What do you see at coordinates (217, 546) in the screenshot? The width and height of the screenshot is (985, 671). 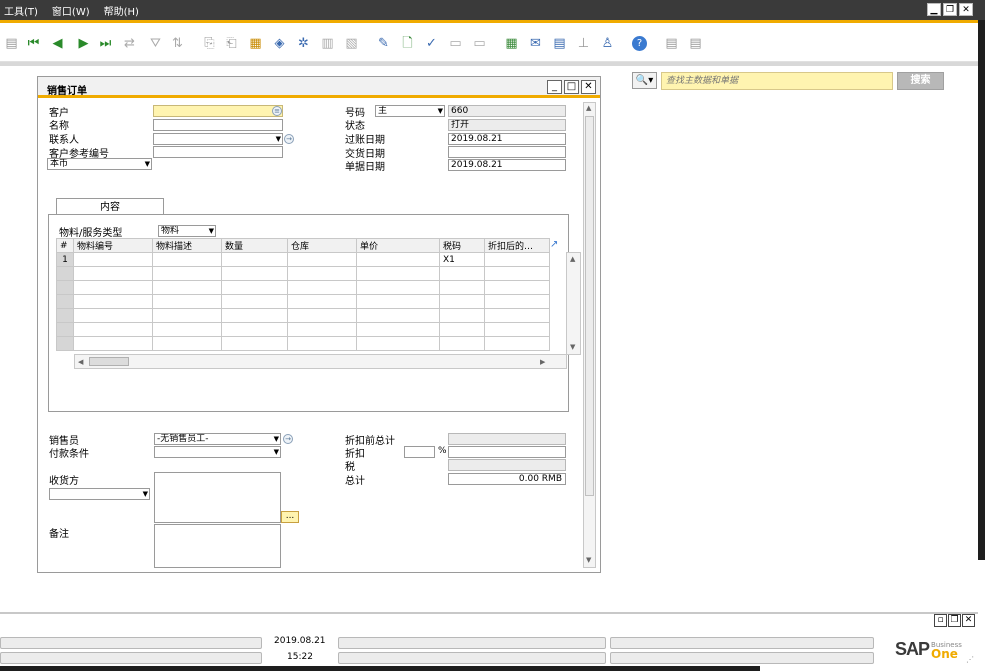 I see `remarks-field` at bounding box center [217, 546].